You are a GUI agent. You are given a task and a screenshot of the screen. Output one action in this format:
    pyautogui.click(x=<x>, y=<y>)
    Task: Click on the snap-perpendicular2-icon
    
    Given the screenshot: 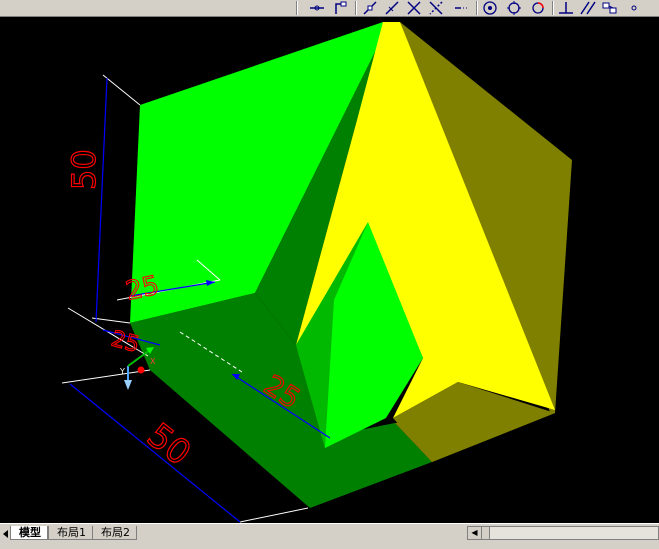 What is the action you would take?
    pyautogui.click(x=566, y=8)
    